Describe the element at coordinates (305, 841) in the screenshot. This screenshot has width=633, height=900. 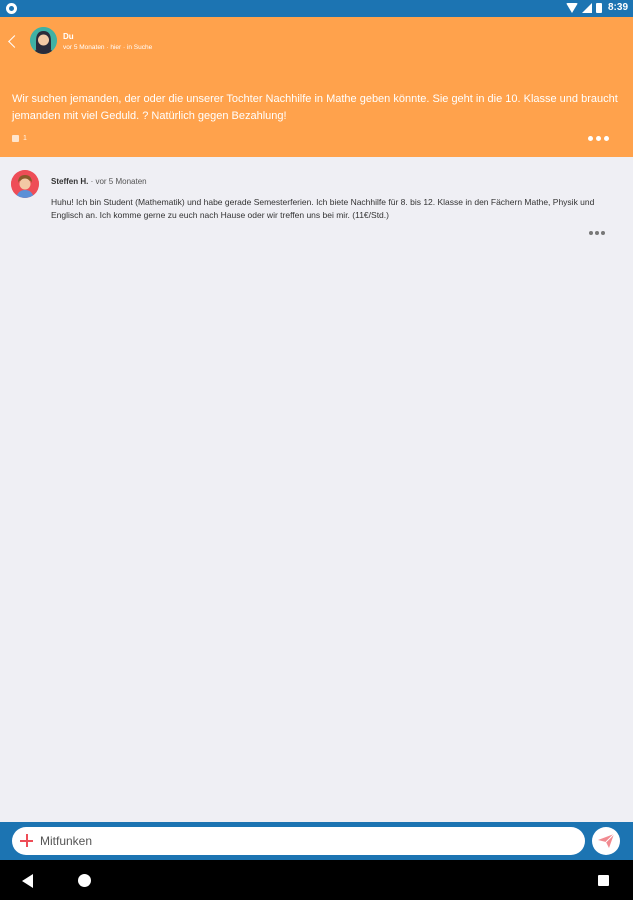
I see `comment-input` at that location.